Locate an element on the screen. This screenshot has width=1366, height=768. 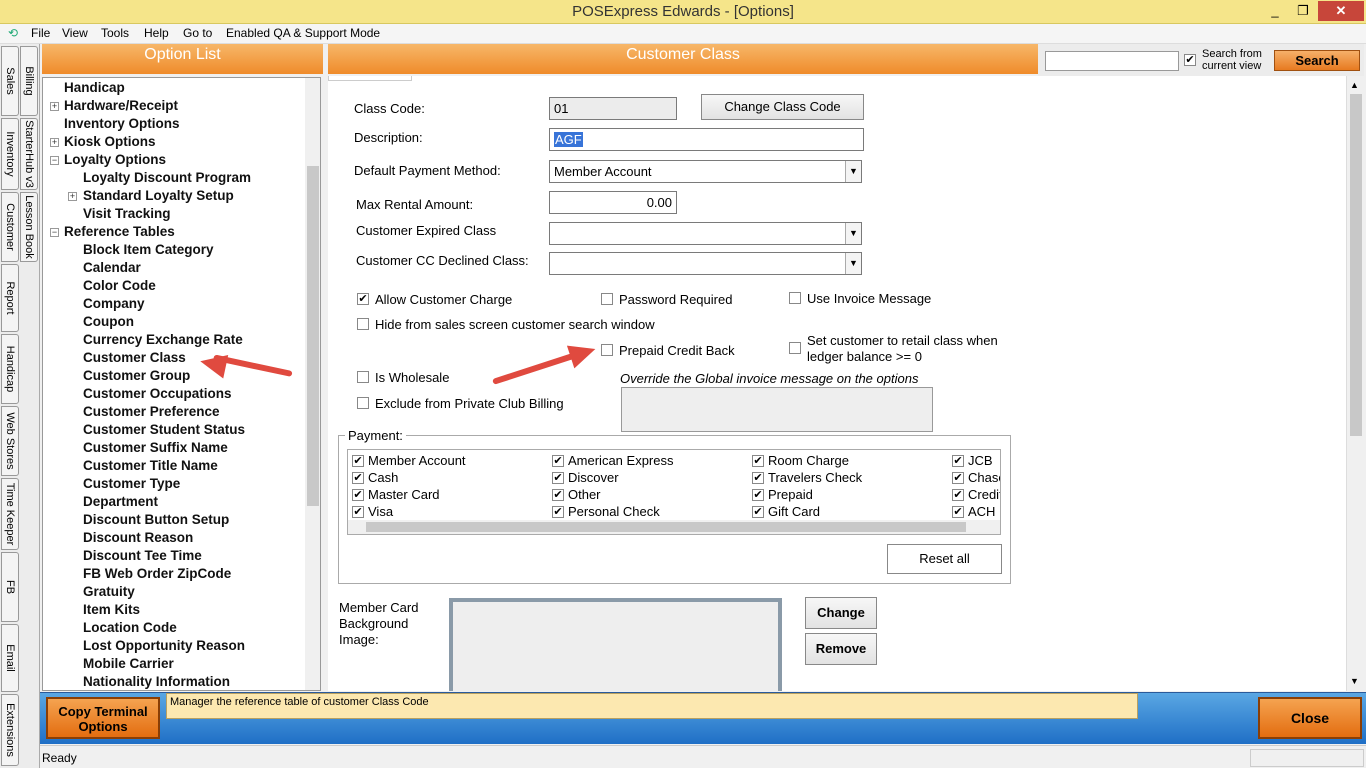
change-image-button: Change is located at coordinates (841, 613).